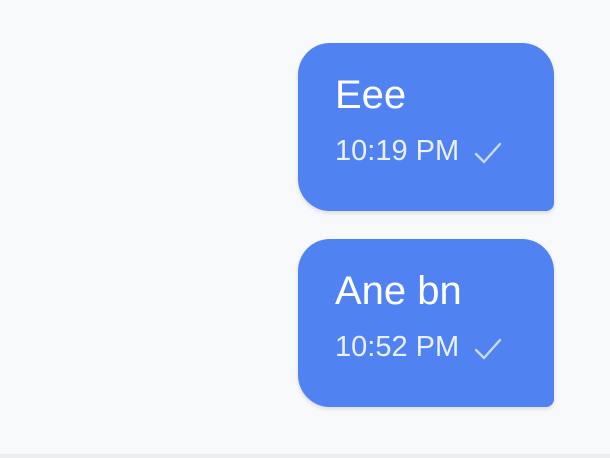  I want to click on message-meta: 10:19 PM, so click(444, 151).